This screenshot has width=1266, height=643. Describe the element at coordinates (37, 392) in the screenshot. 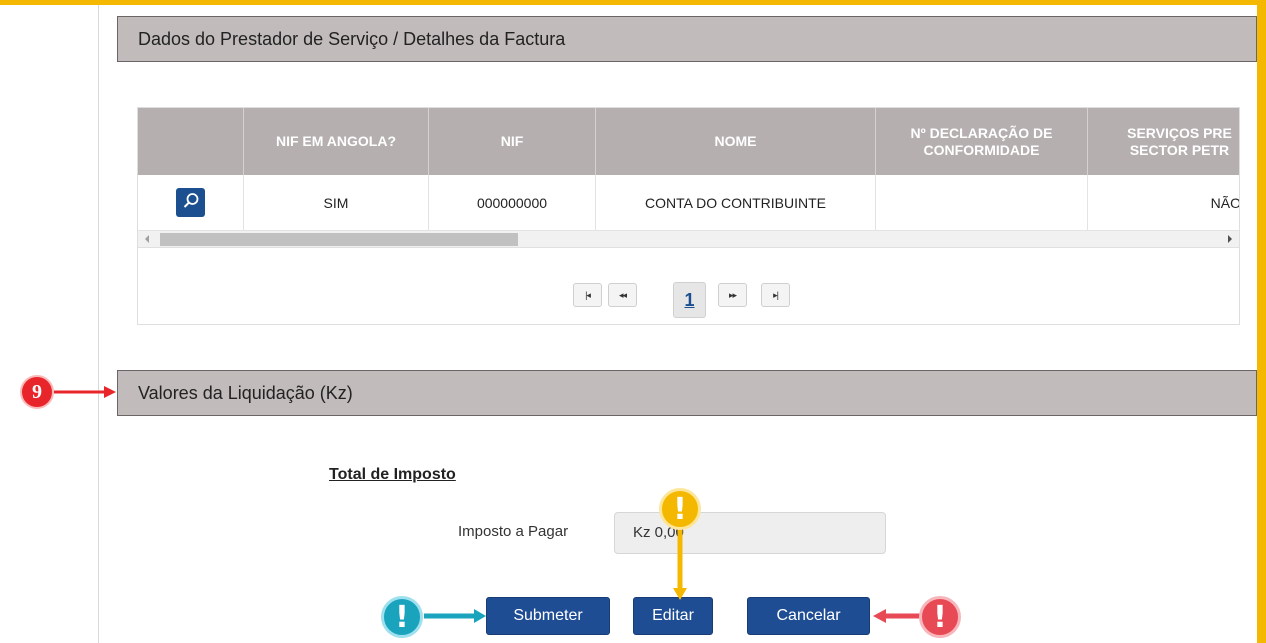

I see `step-number-badge: 9` at that location.